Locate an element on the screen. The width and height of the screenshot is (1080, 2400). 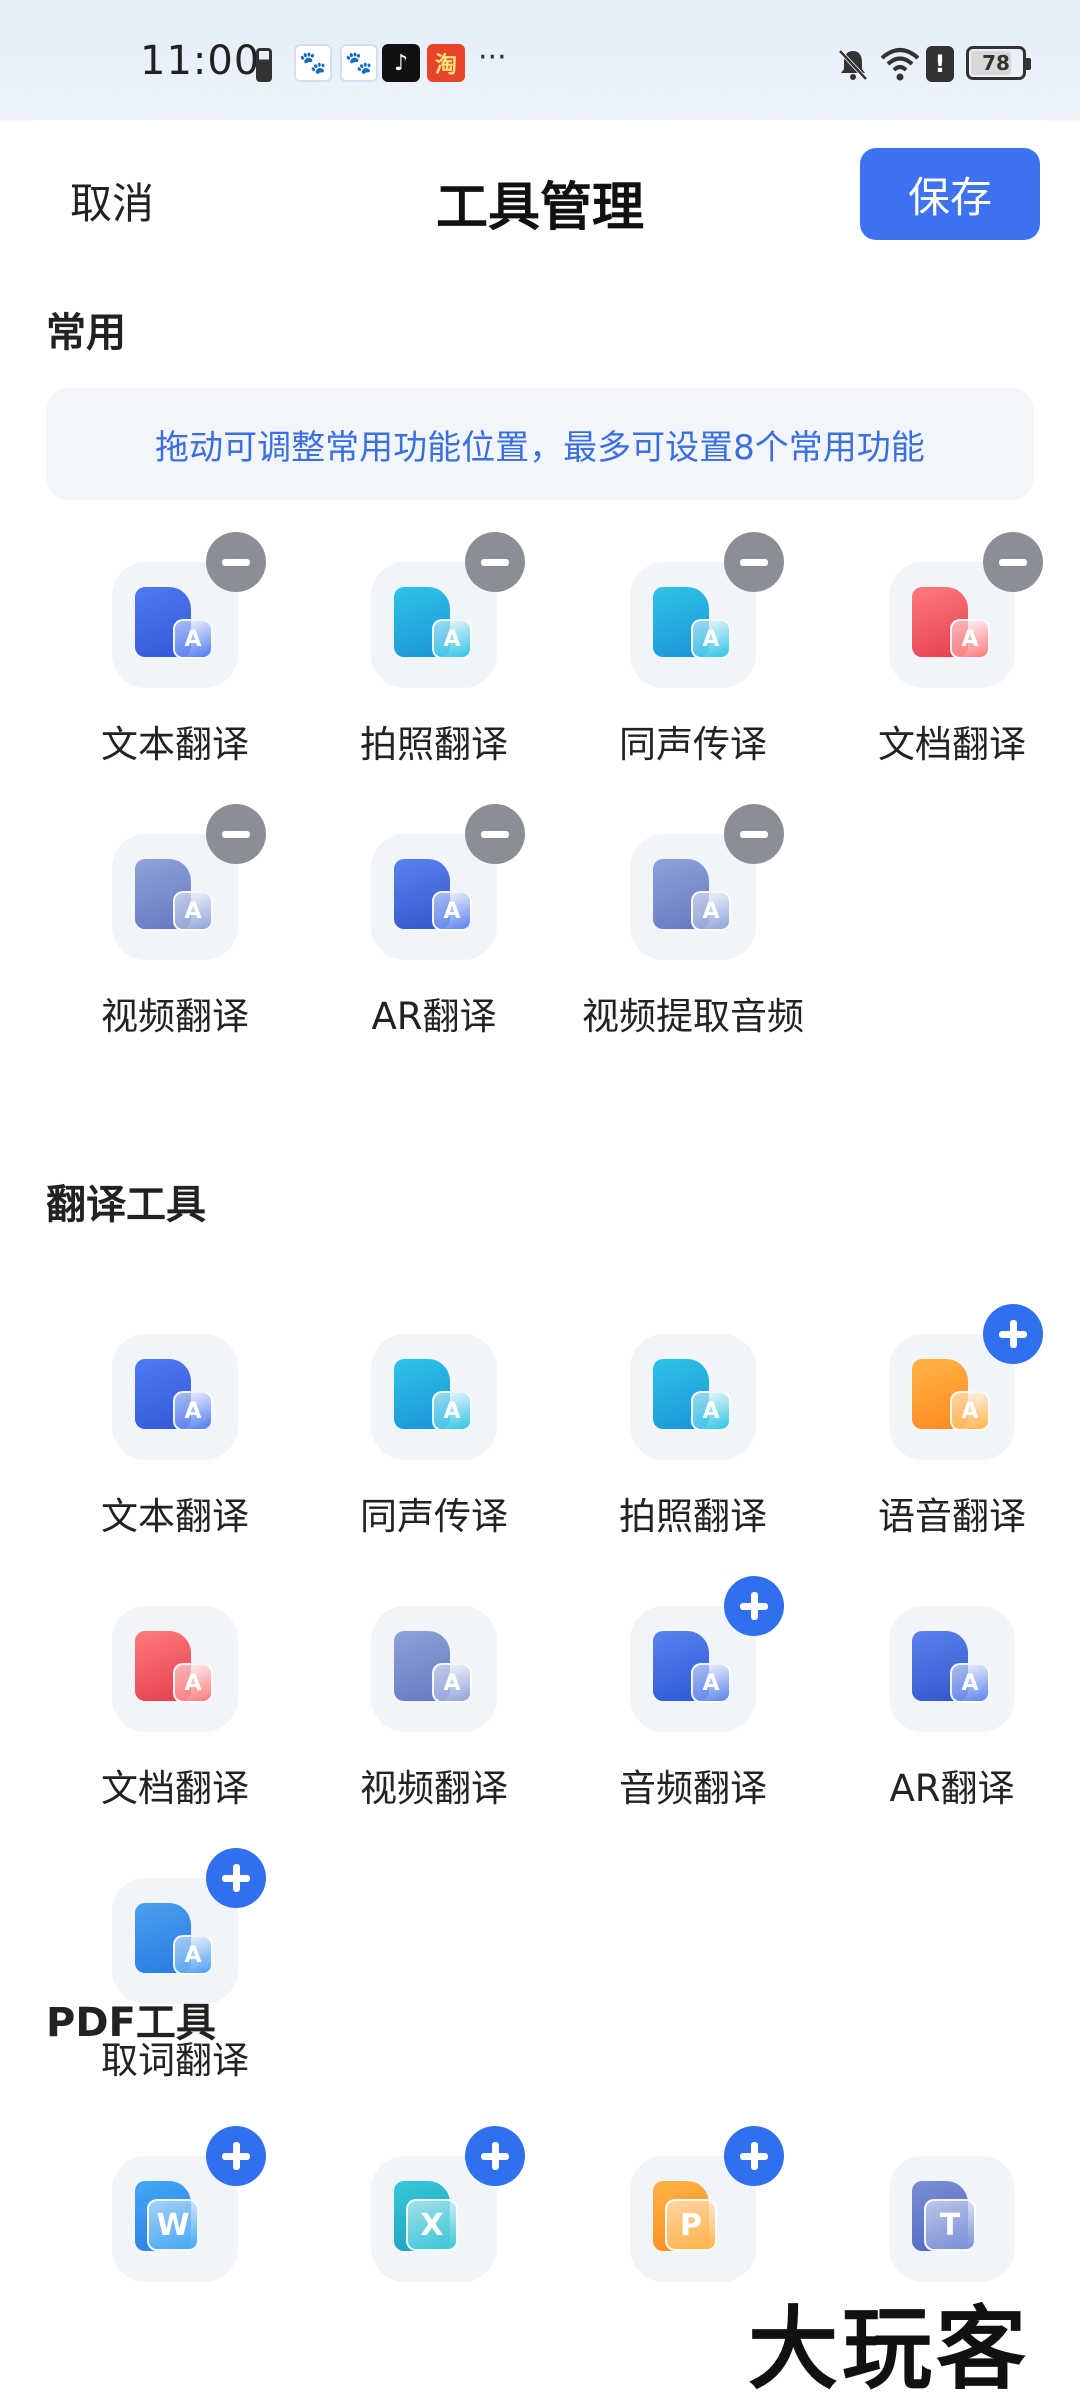
tool-item: A 语音翻译 is located at coordinates (951, 1421).